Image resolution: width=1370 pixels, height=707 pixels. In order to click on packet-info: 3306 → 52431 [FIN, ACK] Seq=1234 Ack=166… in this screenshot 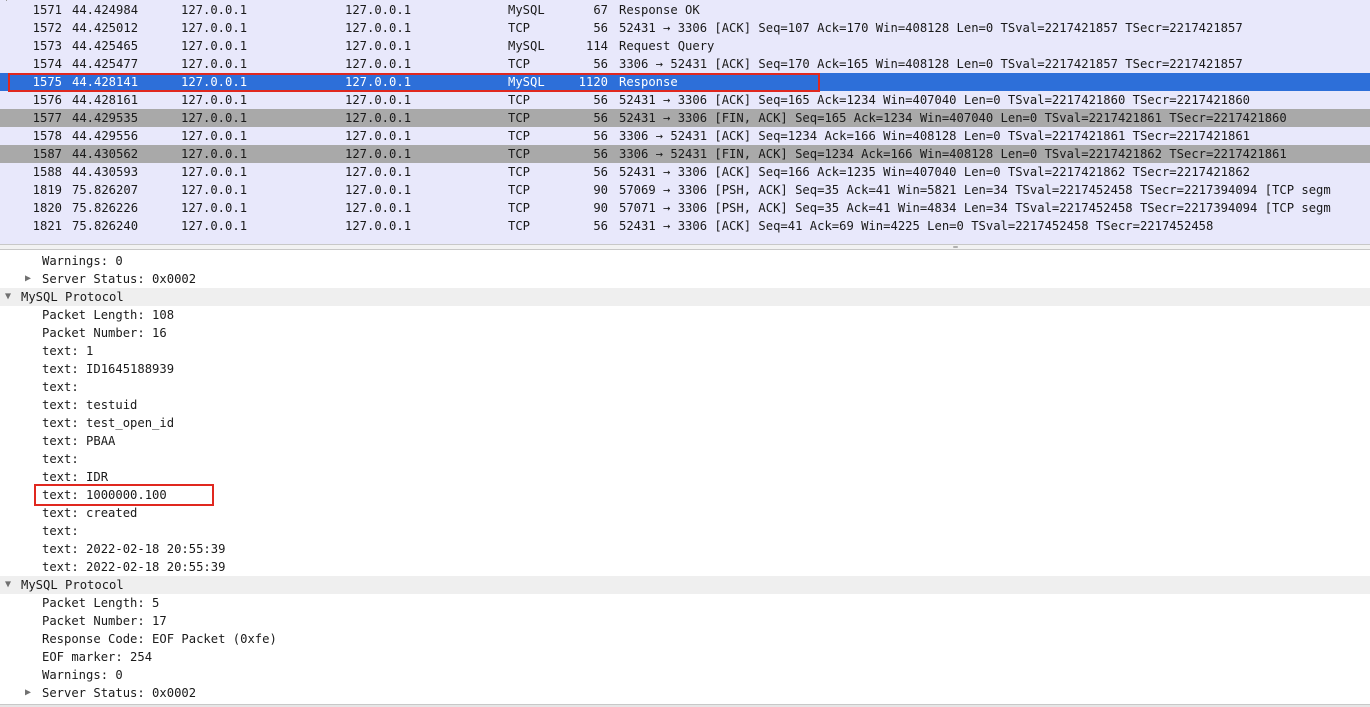, I will do `click(953, 154)`.